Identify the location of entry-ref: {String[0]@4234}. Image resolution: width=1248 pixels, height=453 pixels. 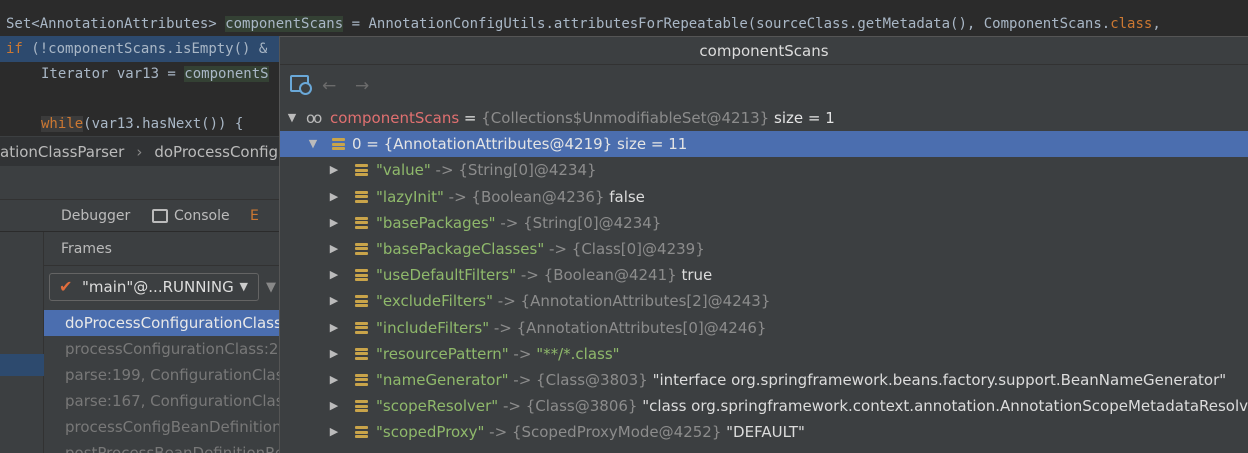
(527, 170).